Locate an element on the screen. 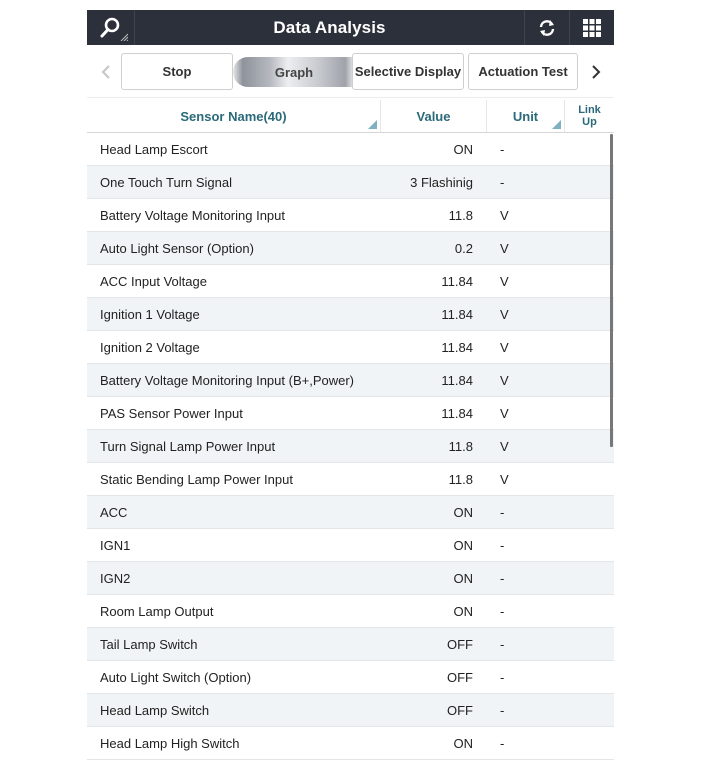  sensor-name-cell: Auto Light Switch (Option) is located at coordinates (176, 677).